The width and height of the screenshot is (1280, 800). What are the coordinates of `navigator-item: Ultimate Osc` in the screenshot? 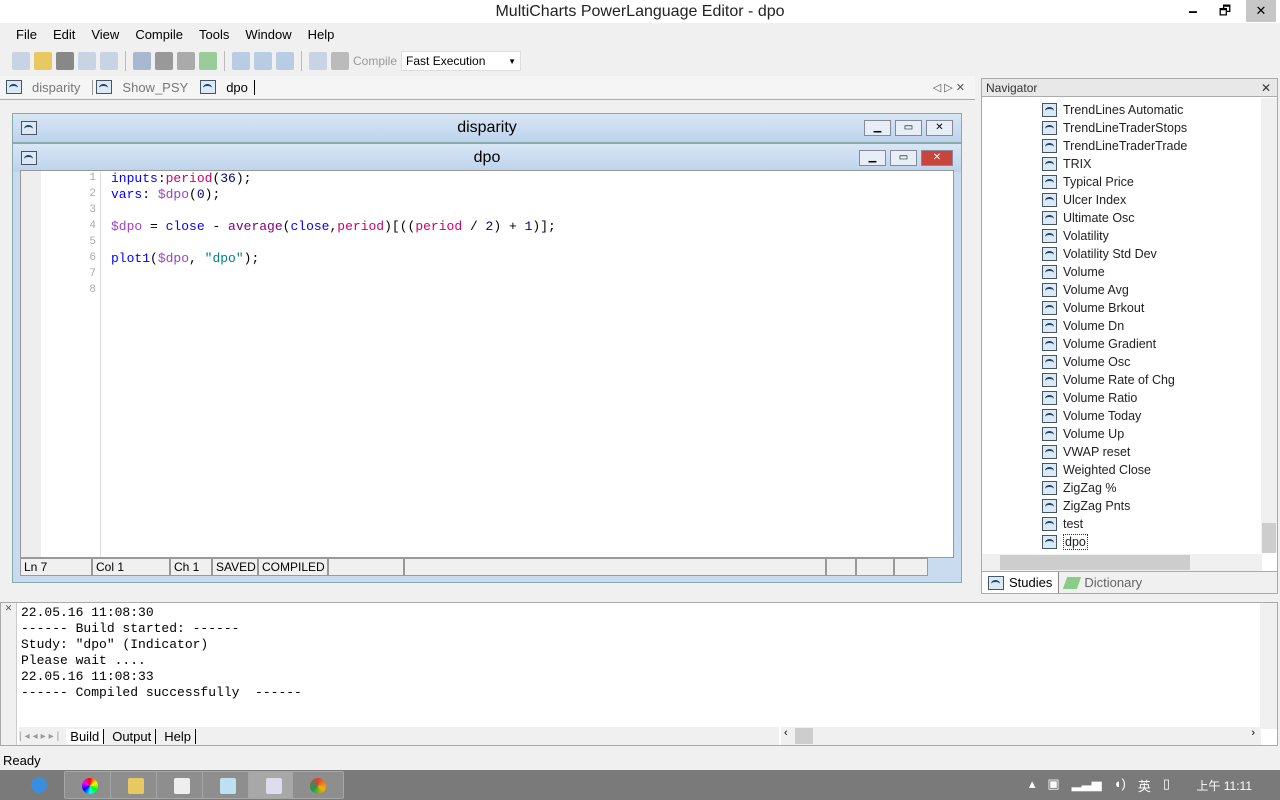 It's located at (1088, 218).